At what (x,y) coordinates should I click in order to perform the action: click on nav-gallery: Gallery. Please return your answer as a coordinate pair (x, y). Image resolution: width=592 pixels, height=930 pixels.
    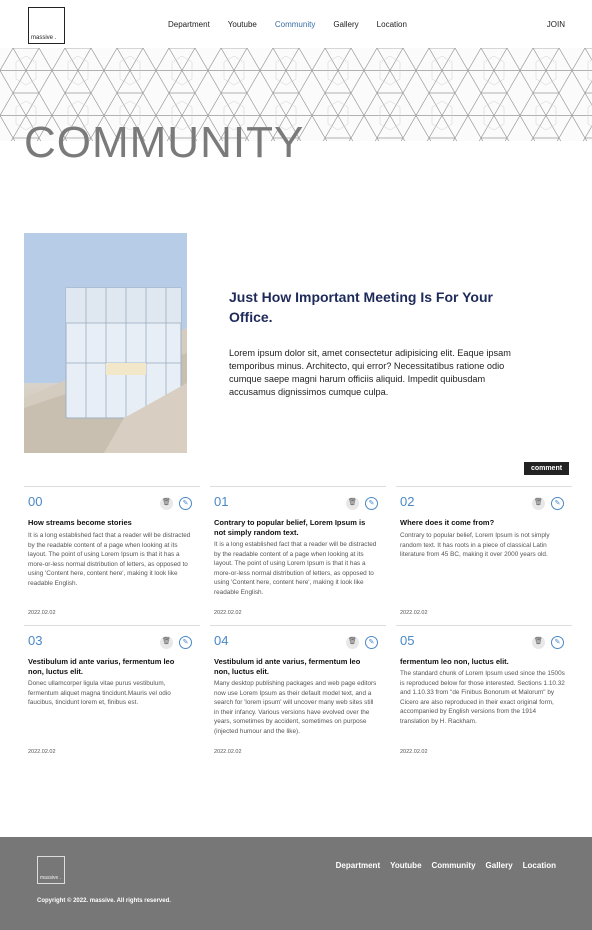
    Looking at the image, I should click on (345, 24).